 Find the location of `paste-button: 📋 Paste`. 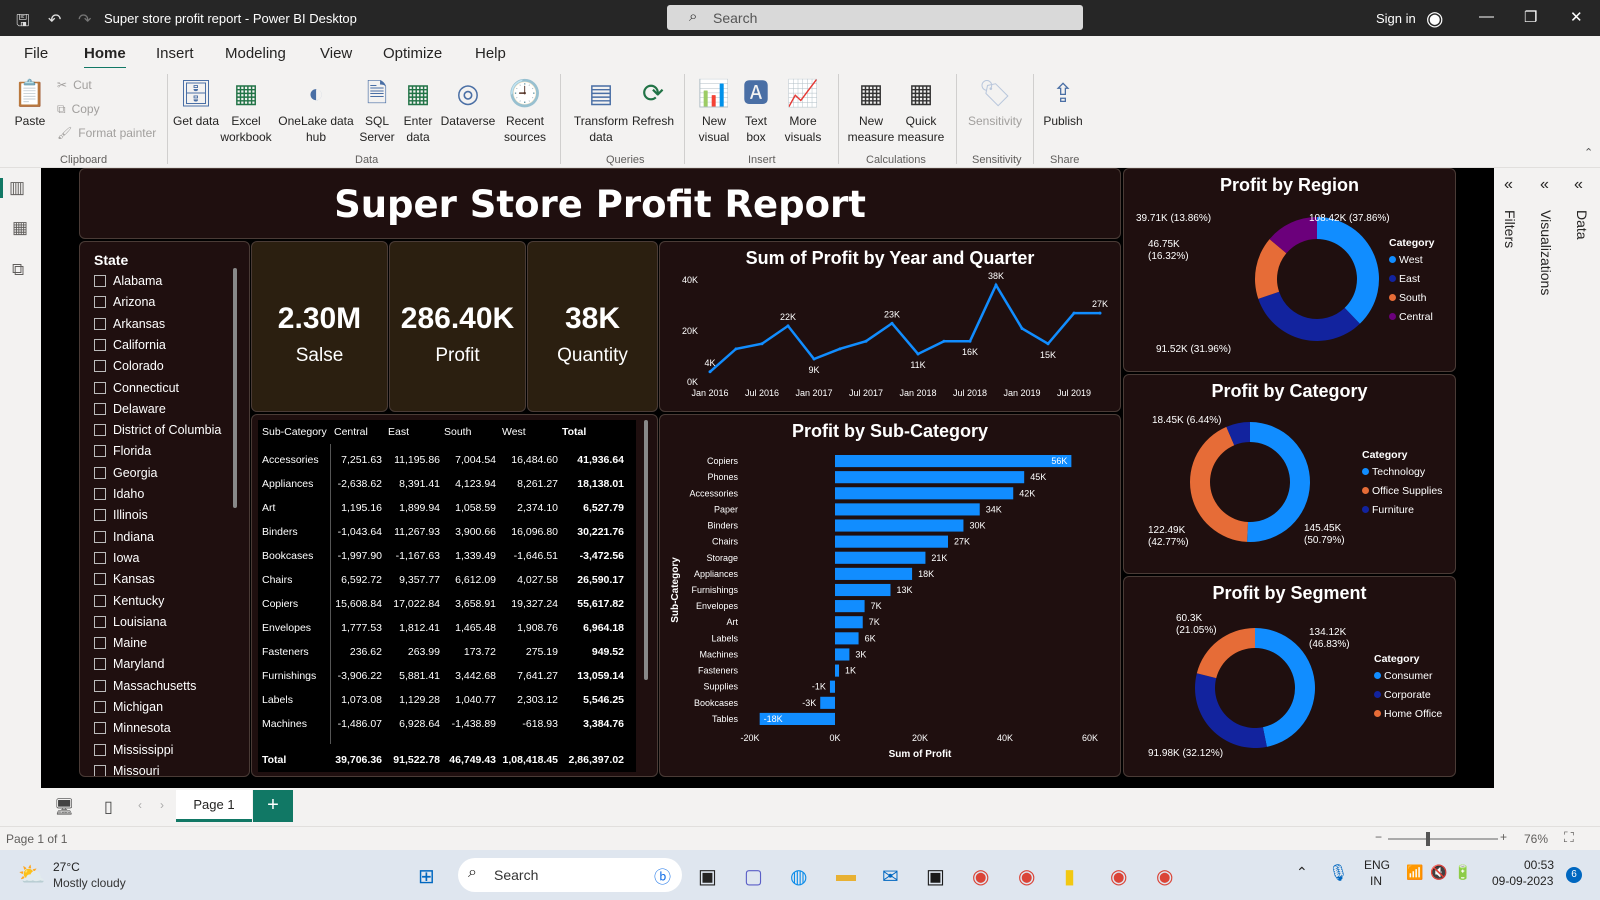

paste-button: 📋 Paste is located at coordinates (30, 102).